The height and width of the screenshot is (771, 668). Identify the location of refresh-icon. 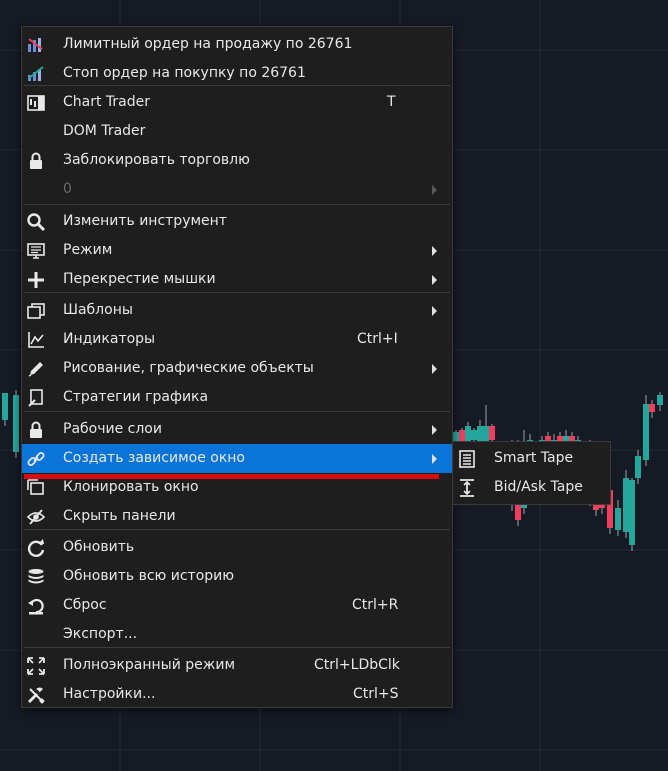
(36, 548).